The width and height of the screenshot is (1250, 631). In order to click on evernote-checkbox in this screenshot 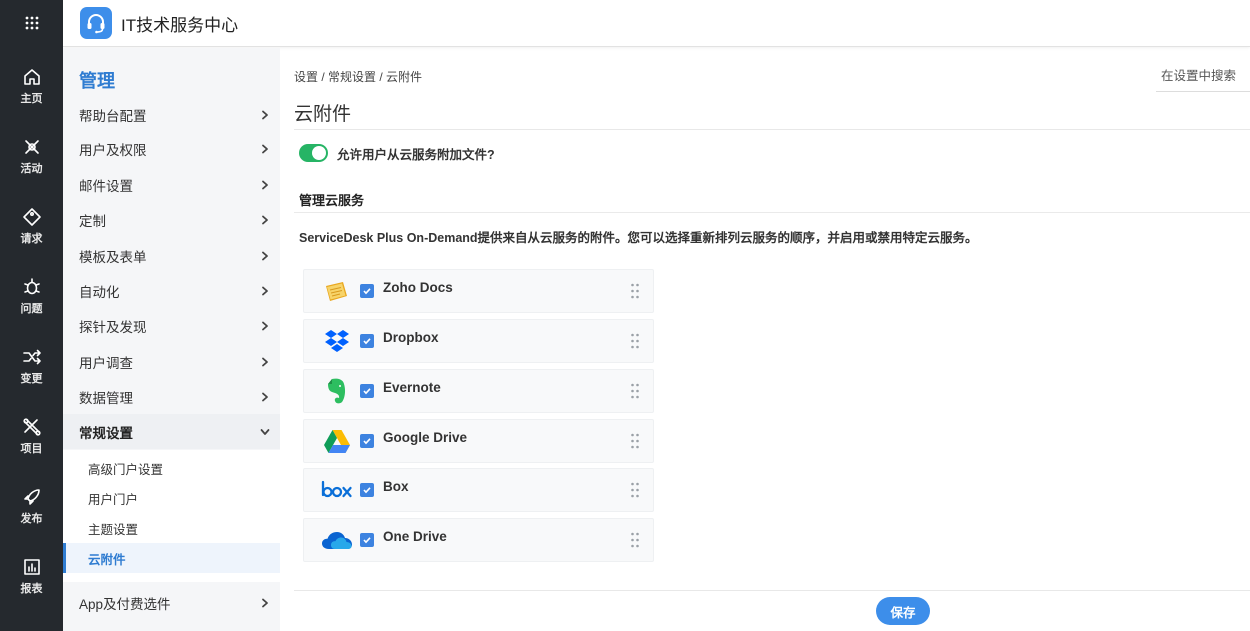, I will do `click(367, 391)`.